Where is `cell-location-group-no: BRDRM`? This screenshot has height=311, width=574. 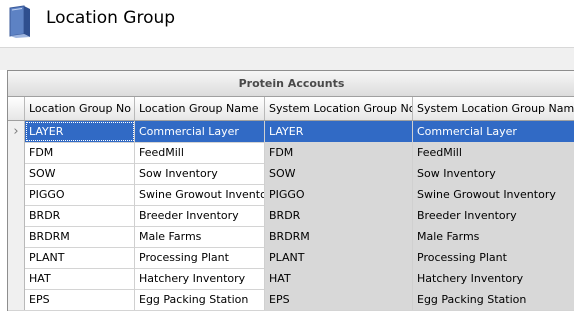 cell-location-group-no: BRDRM is located at coordinates (80, 236).